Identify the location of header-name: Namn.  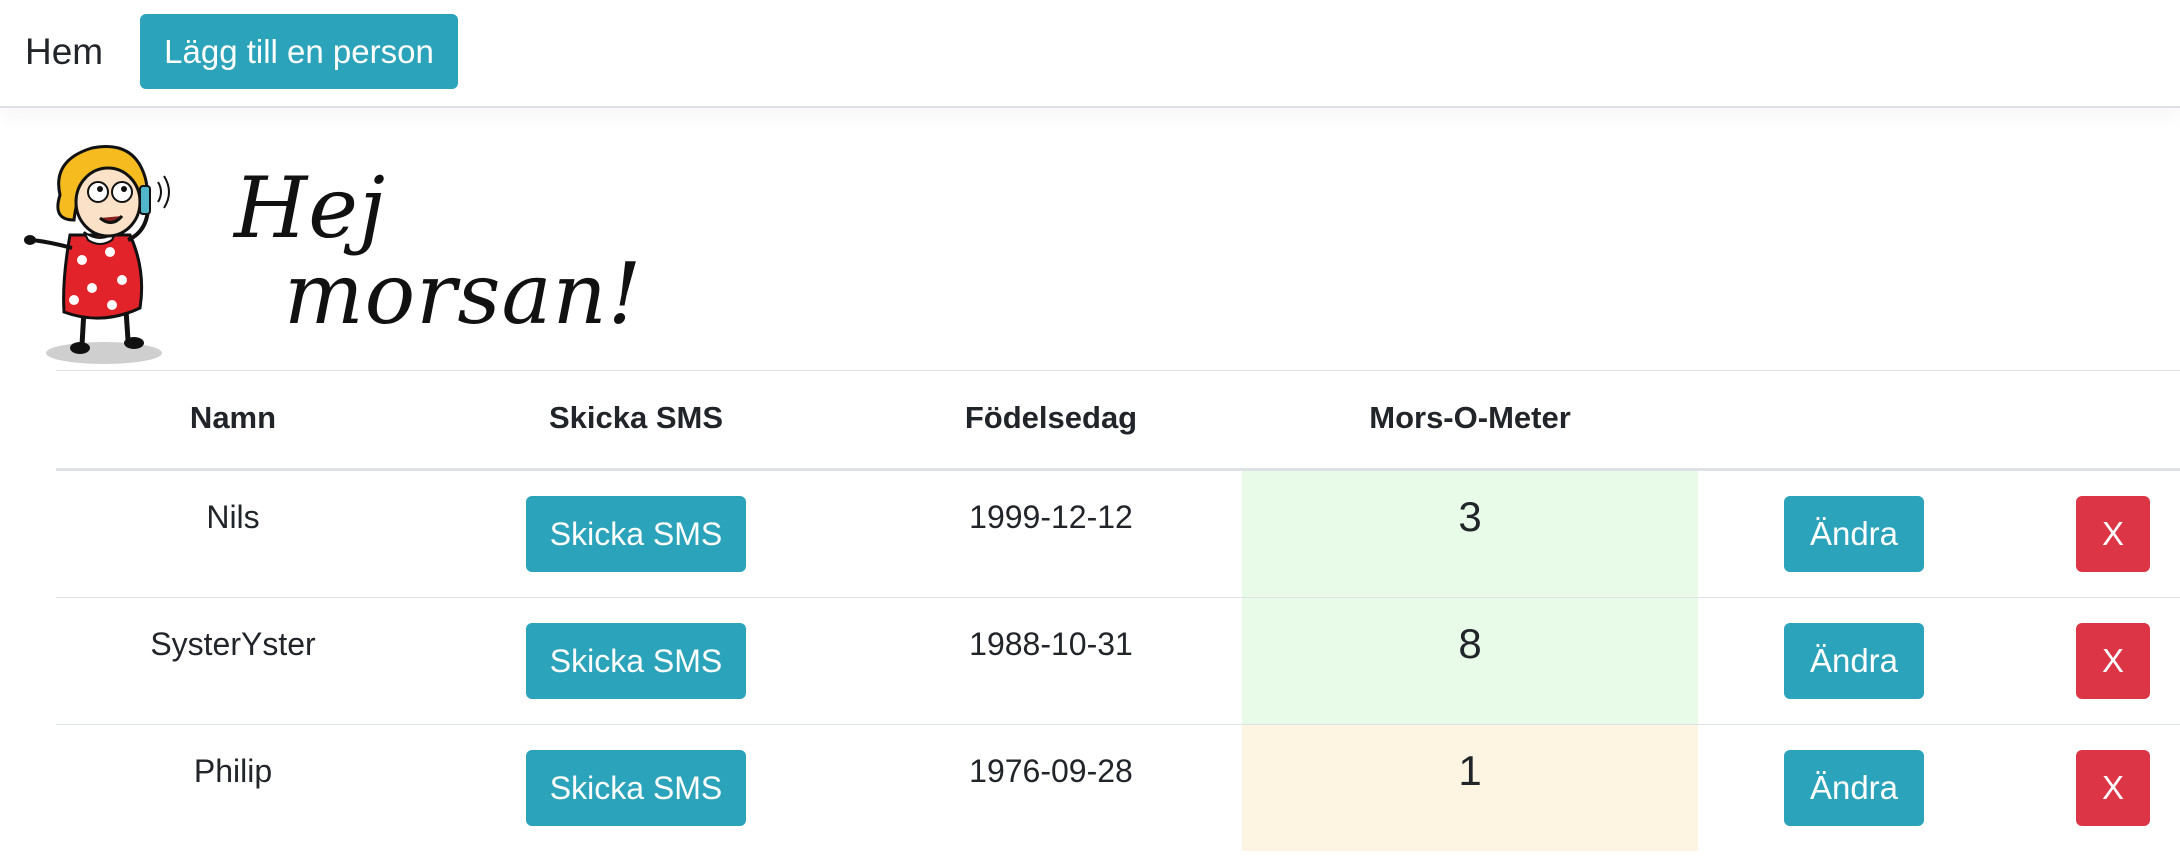
(233, 417).